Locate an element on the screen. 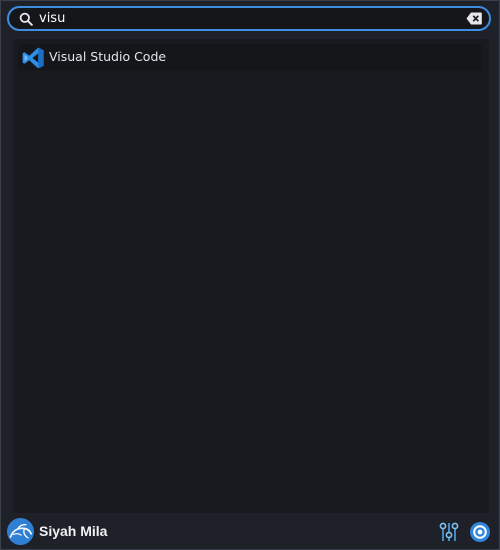  clear-text-icon is located at coordinates (474, 18).